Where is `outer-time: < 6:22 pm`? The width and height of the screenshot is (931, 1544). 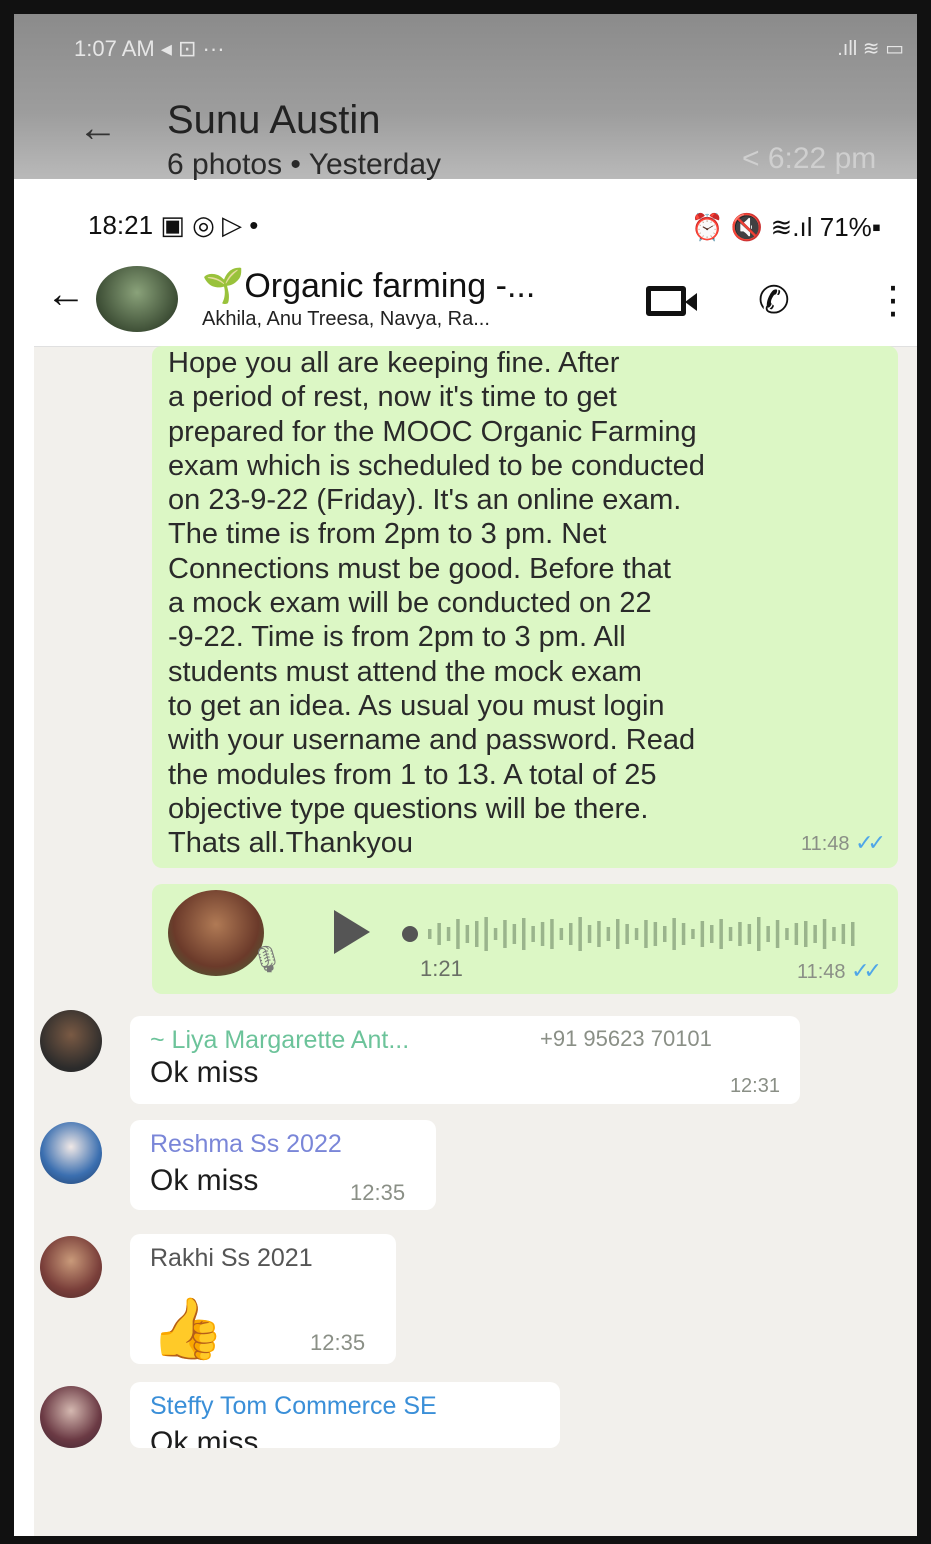
outer-time: < 6:22 pm is located at coordinates (809, 158).